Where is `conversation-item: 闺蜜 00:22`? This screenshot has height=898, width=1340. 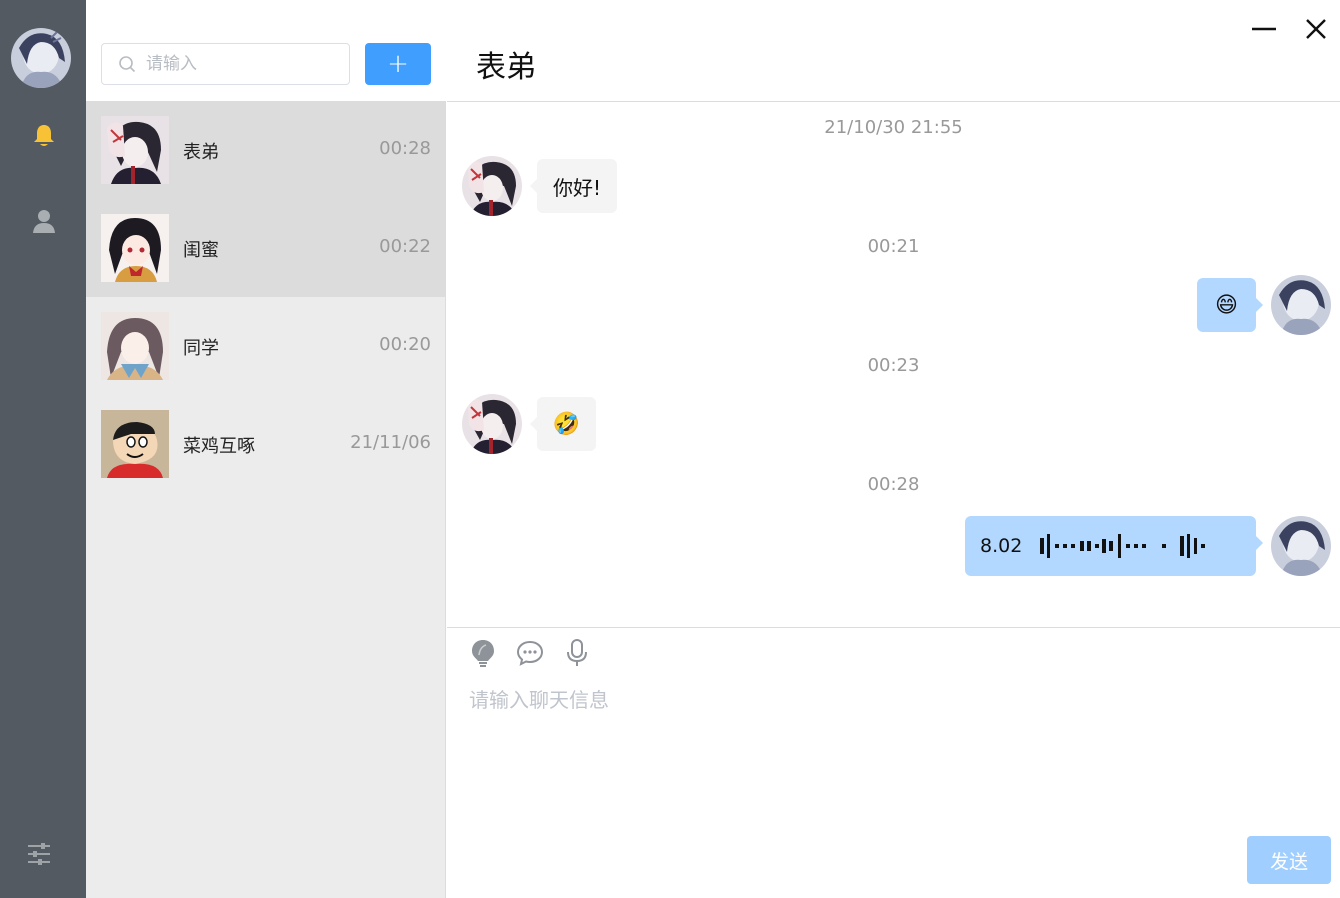 conversation-item: 闺蜜 00:22 is located at coordinates (266, 248).